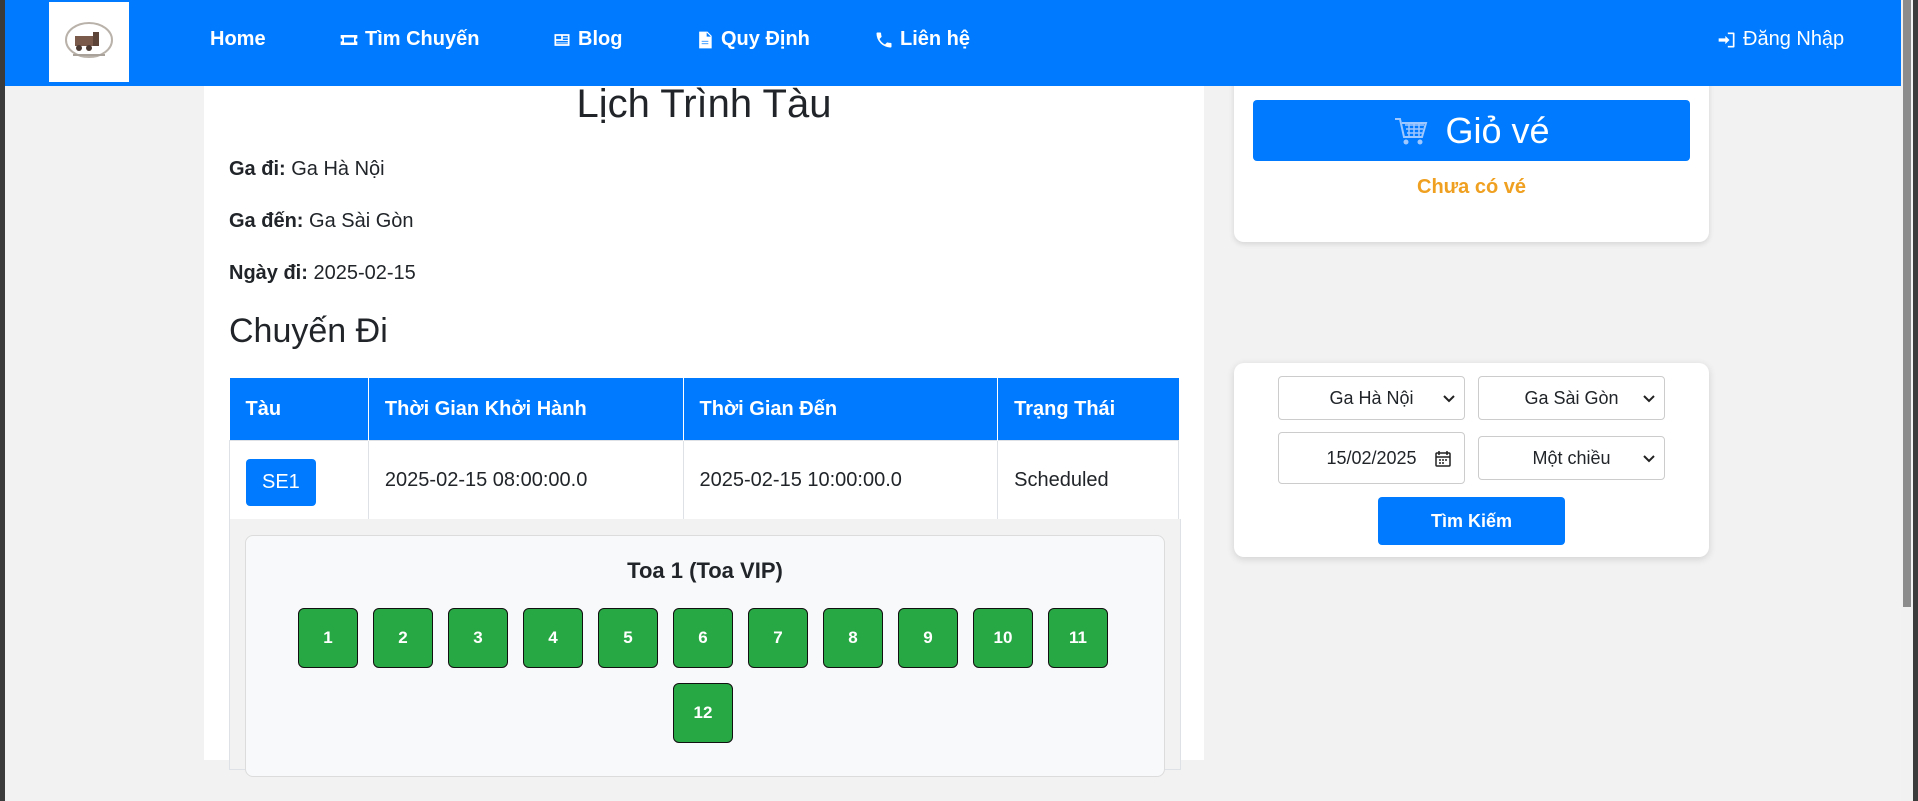 The image size is (1918, 801). I want to click on to-station-selected: Ga Sài Gòn, so click(1571, 397).